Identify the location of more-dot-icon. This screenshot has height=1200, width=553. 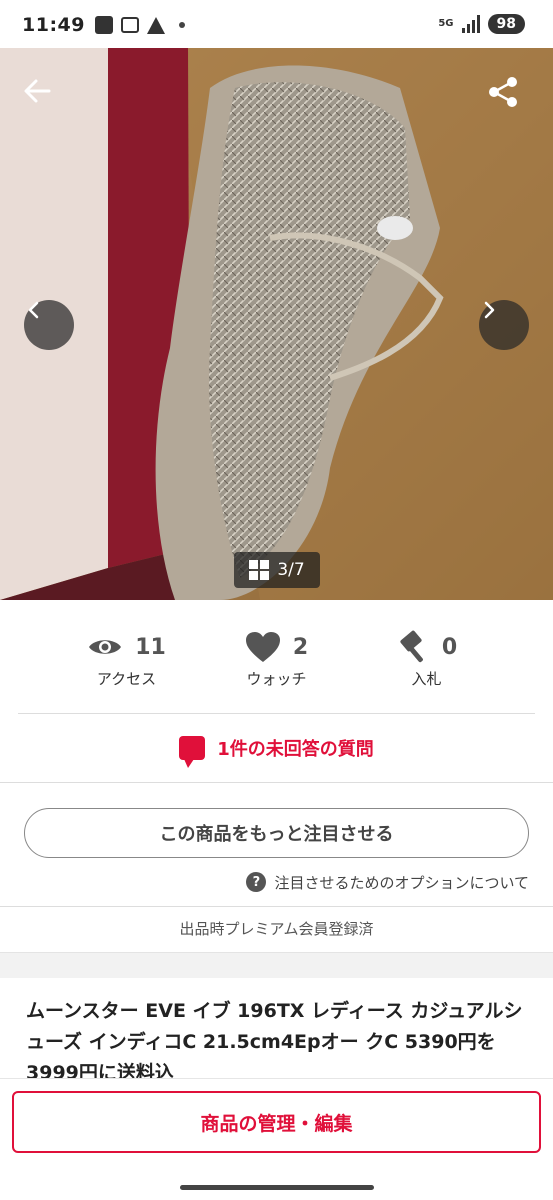
(181, 25).